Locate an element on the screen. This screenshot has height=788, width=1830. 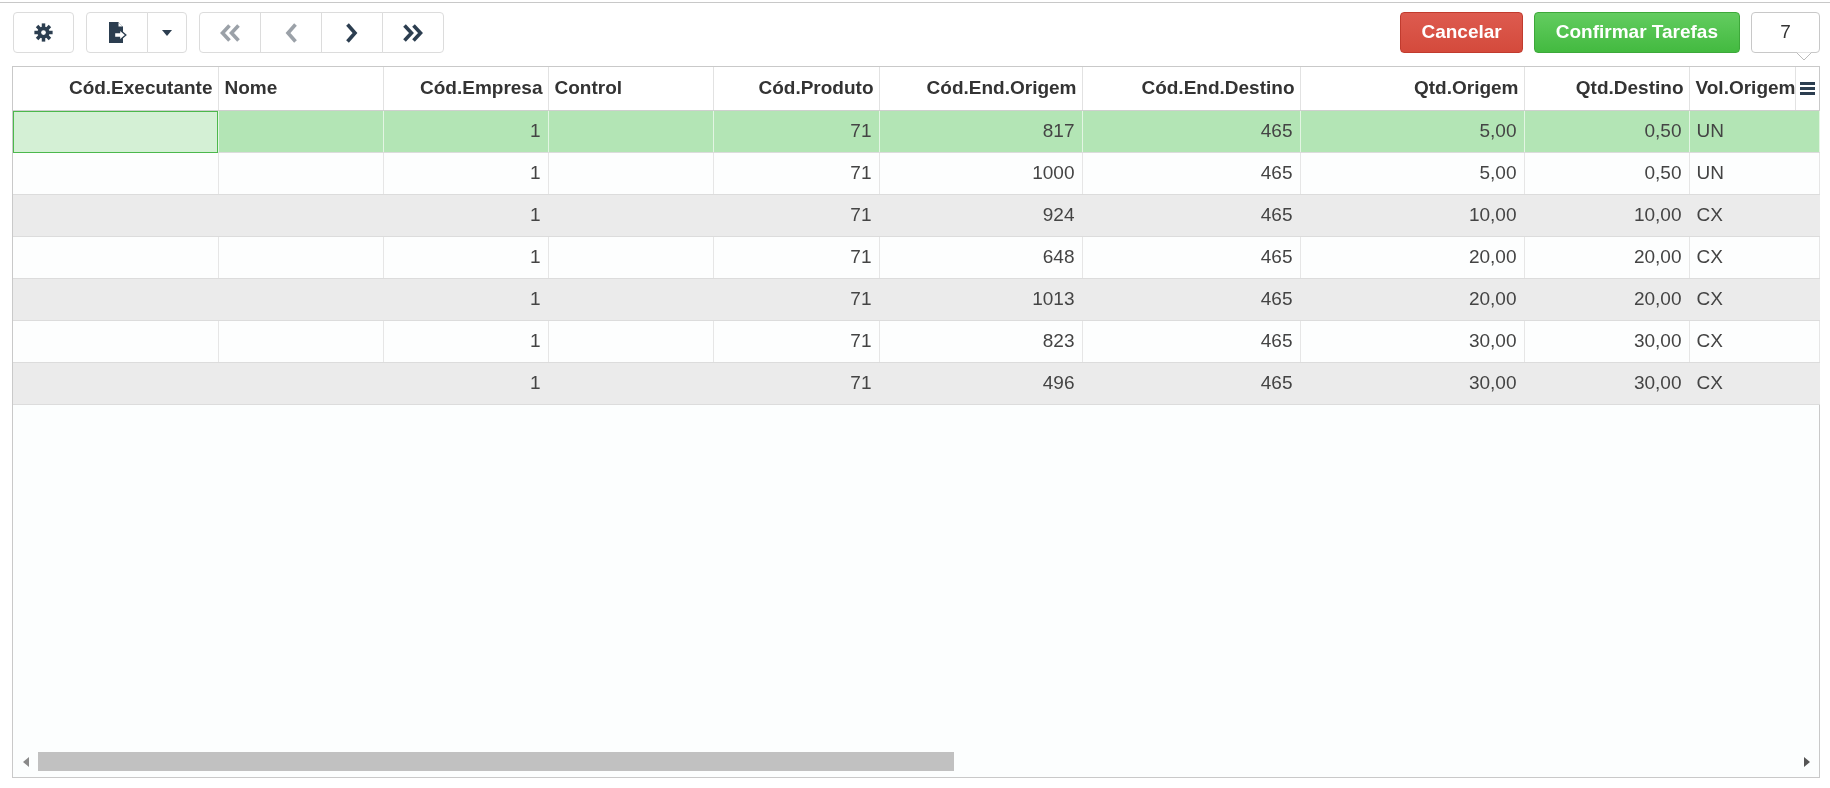
gear-icon is located at coordinates (43, 32).